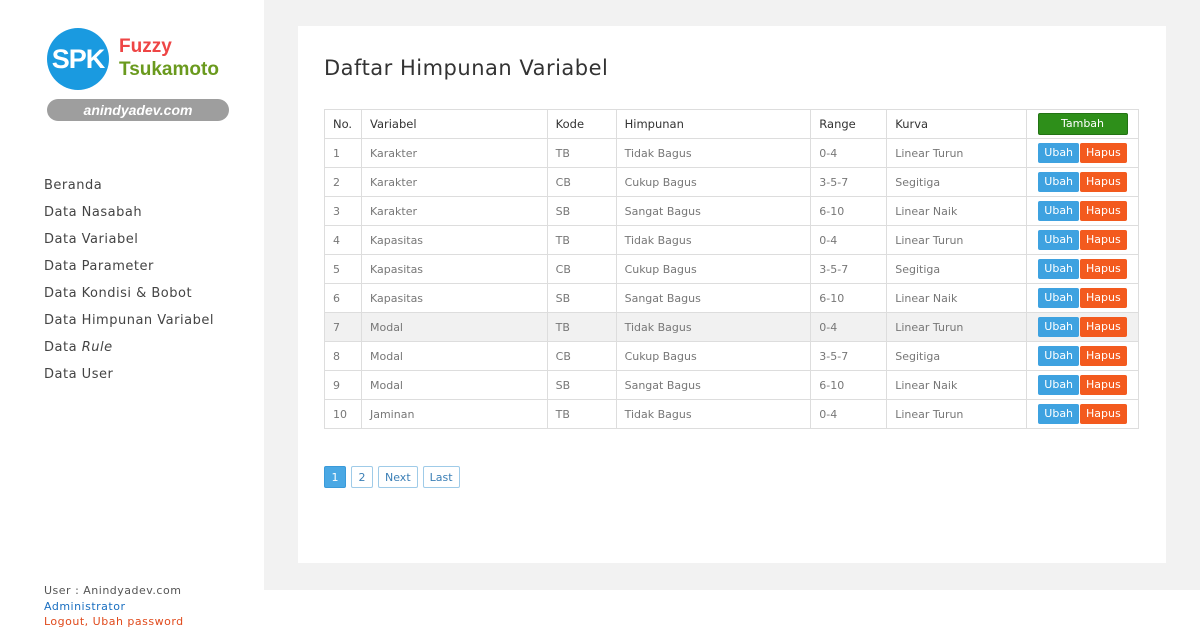 This screenshot has width=1200, height=630. What do you see at coordinates (64, 621) in the screenshot?
I see `logout-link: Logout` at bounding box center [64, 621].